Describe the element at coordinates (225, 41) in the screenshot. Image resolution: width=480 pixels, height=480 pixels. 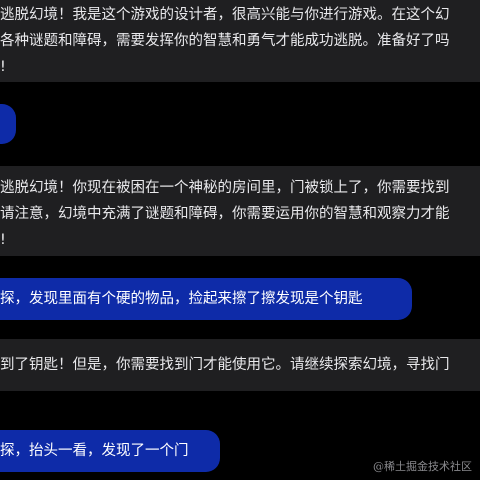
I see `message-line: 各种谜题和障碍，需要发挥你的智慧和勇气才能成功逃脱。准备好了吗` at that location.